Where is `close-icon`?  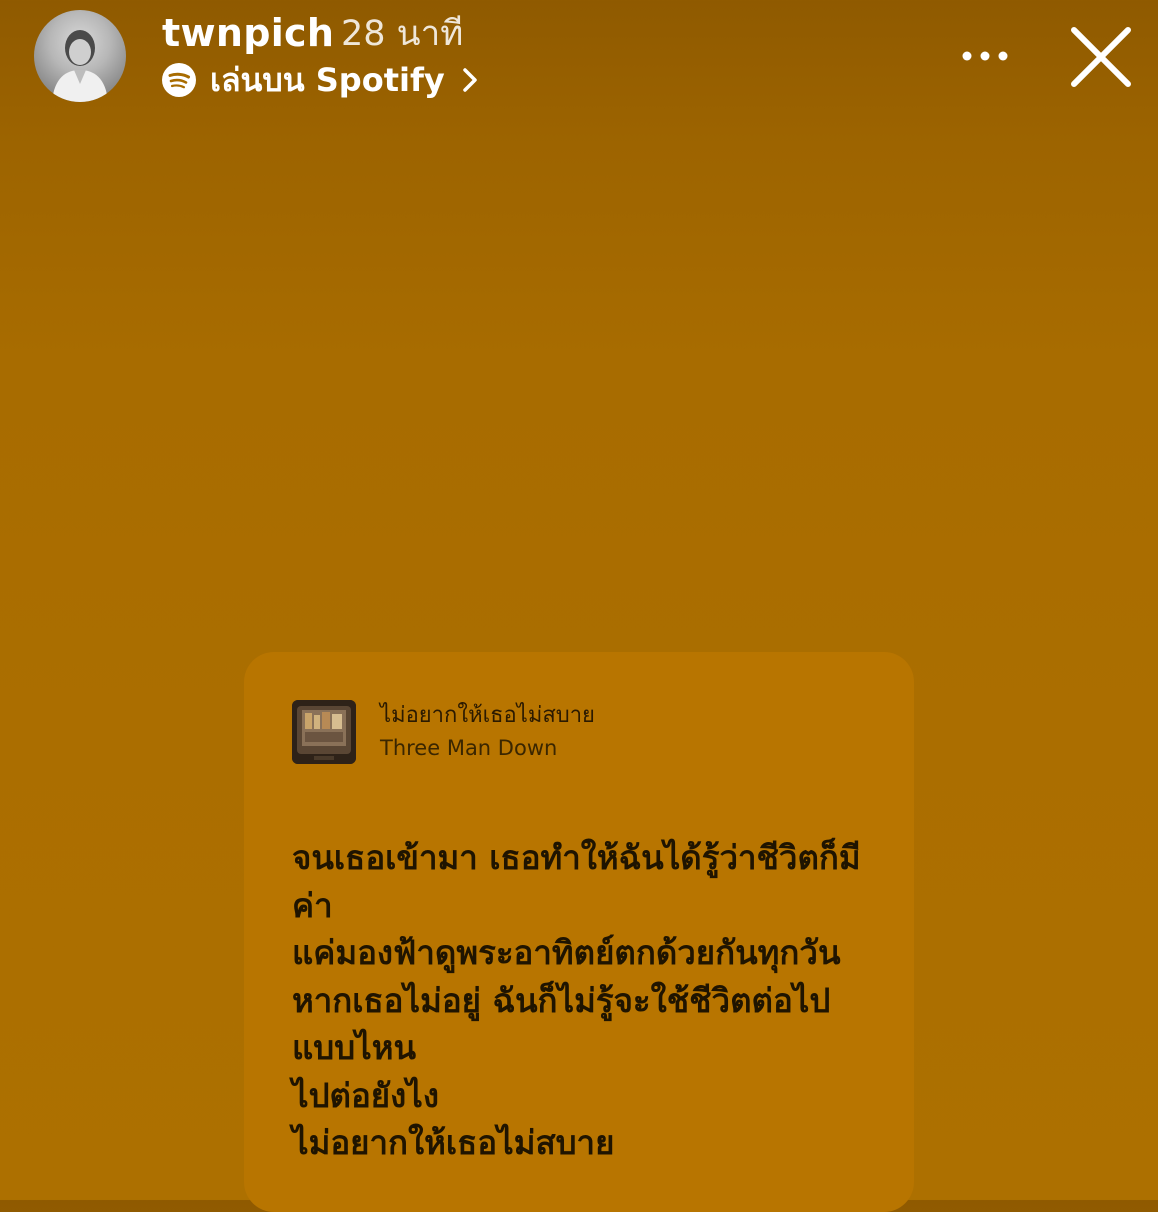 close-icon is located at coordinates (1101, 57).